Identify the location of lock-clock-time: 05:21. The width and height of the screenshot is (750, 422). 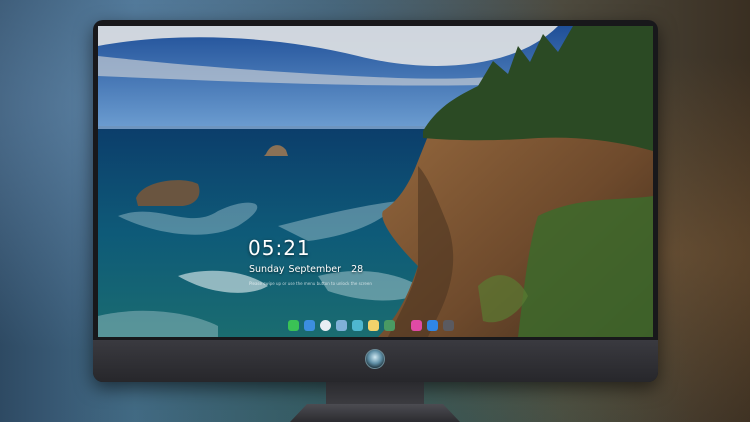
(279, 248).